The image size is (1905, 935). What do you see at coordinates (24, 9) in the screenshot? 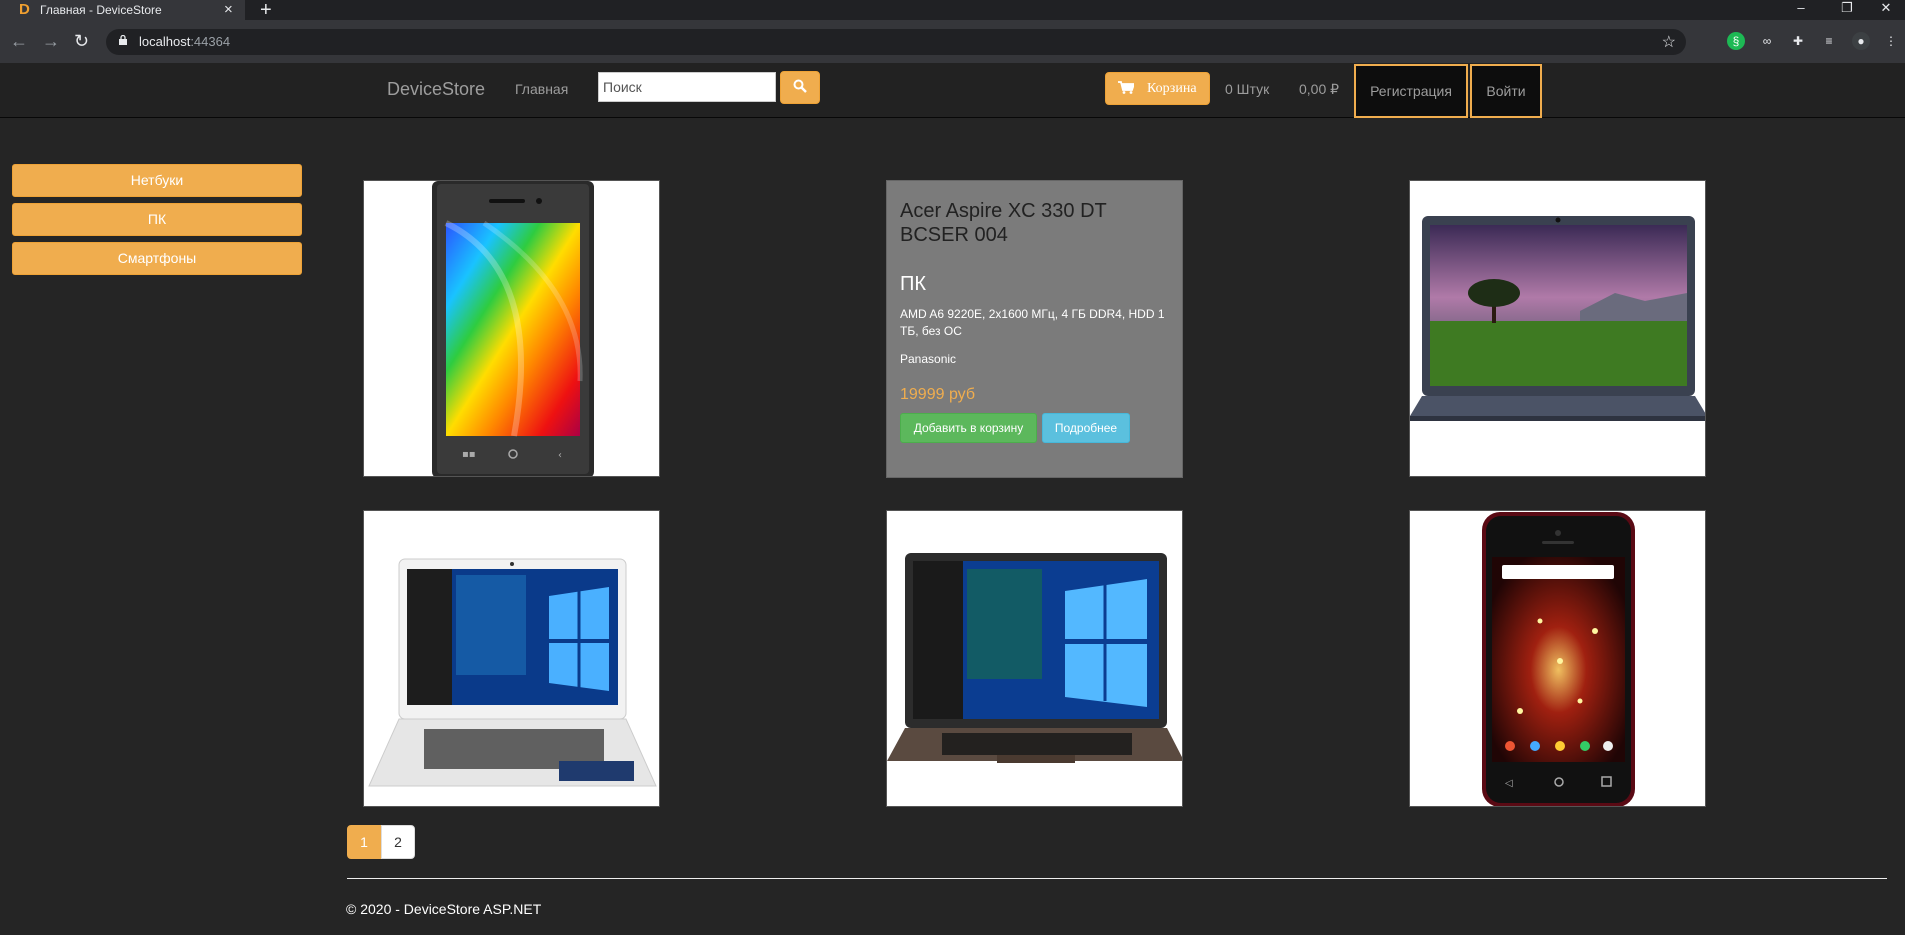
I see `favicon-icon: D` at bounding box center [24, 9].